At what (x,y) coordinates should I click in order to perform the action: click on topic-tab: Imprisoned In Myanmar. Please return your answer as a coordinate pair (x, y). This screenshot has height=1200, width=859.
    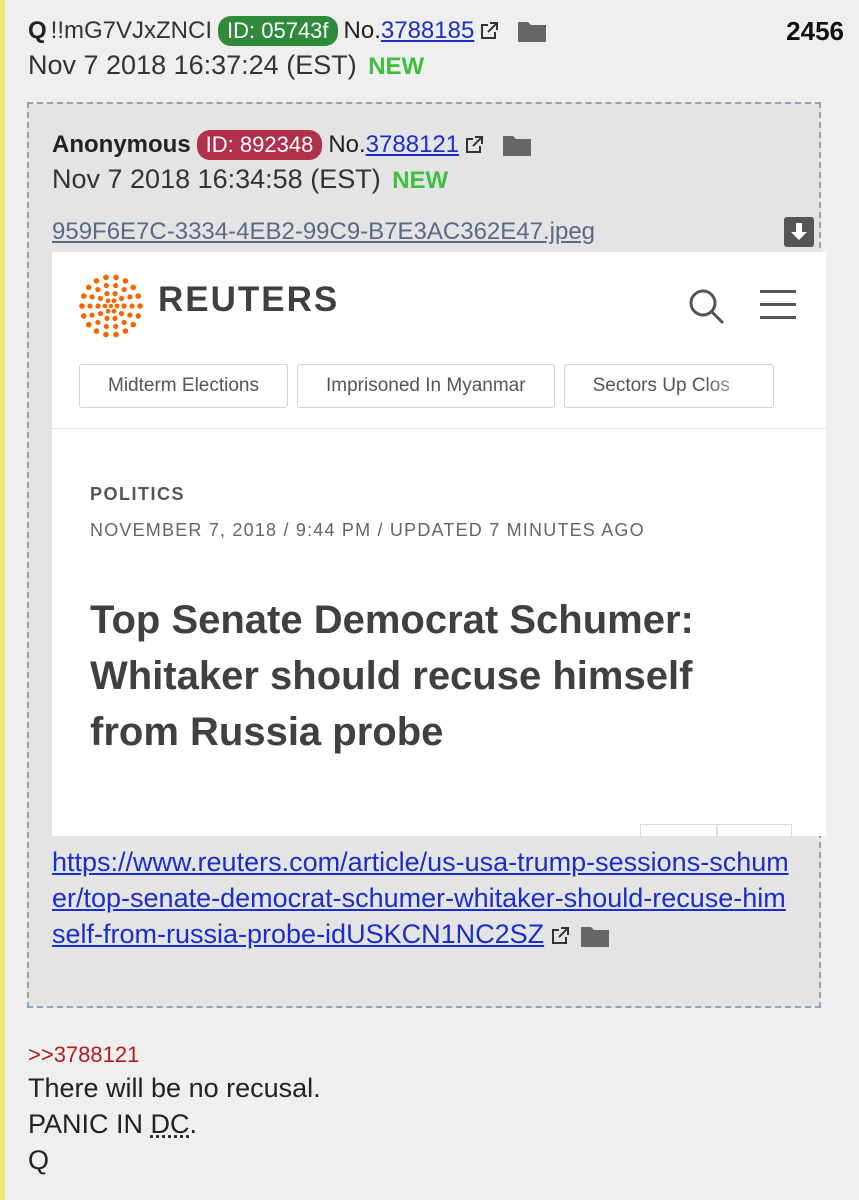
    Looking at the image, I should click on (426, 386).